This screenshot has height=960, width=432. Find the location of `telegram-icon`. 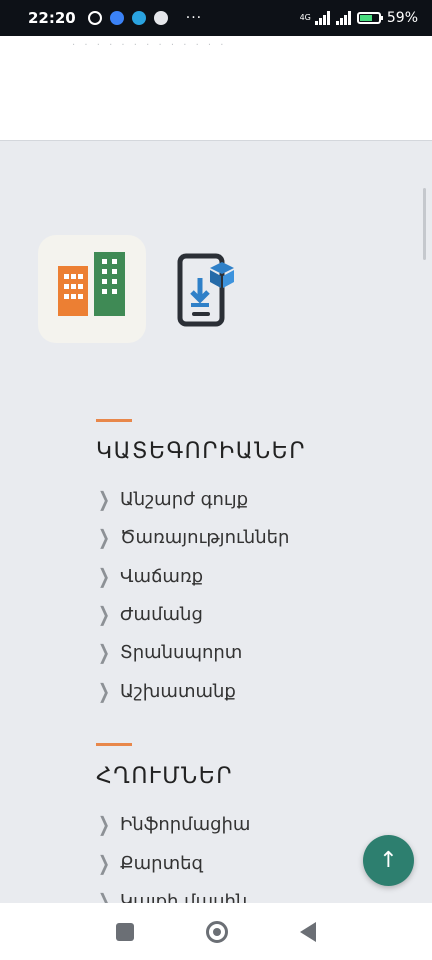

telegram-icon is located at coordinates (138, 18).